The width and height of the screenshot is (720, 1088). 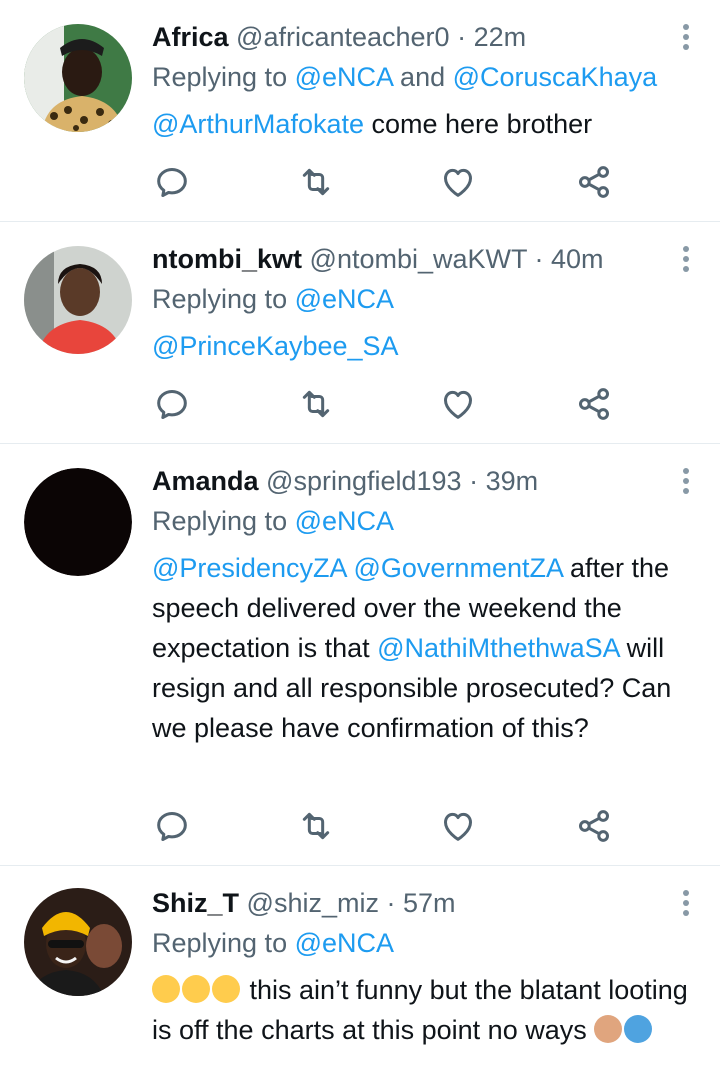 I want to click on mention-link: @ArthurMafokate, so click(x=258, y=124).